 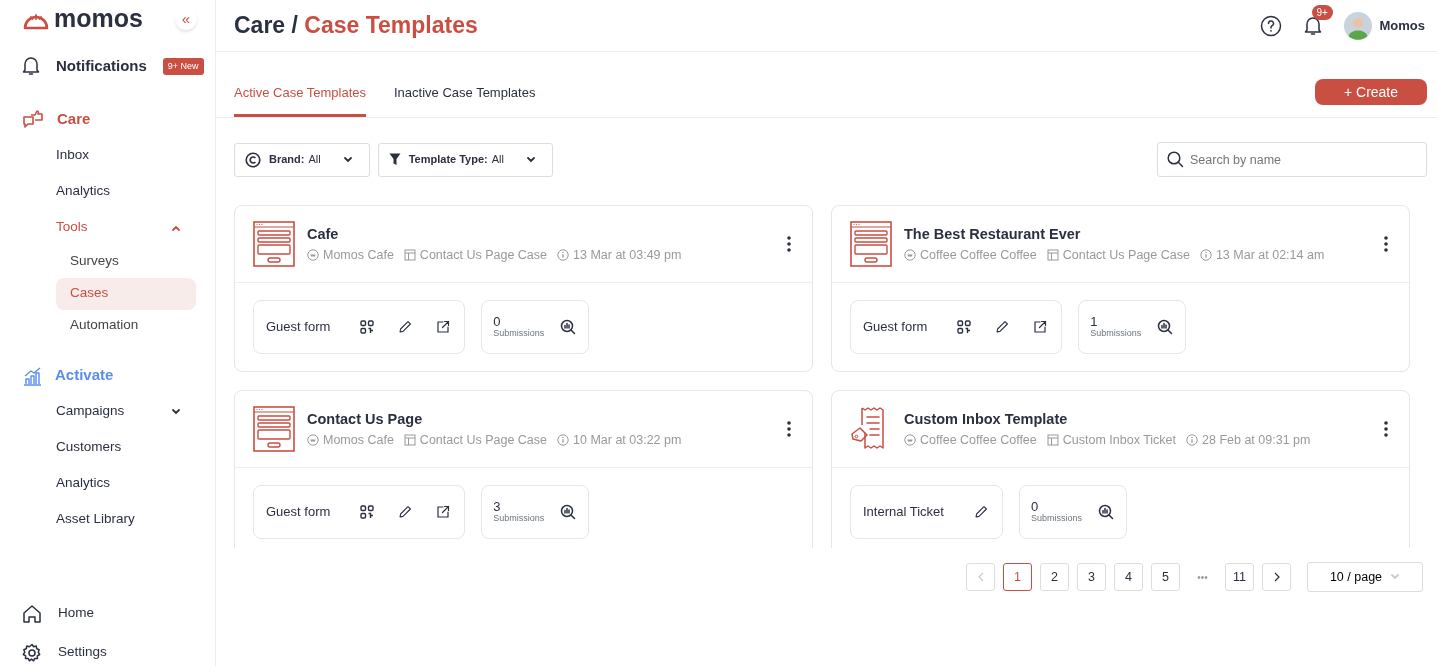 What do you see at coordinates (356, 26) in the screenshot?
I see `page-title: Care / Case Templates` at bounding box center [356, 26].